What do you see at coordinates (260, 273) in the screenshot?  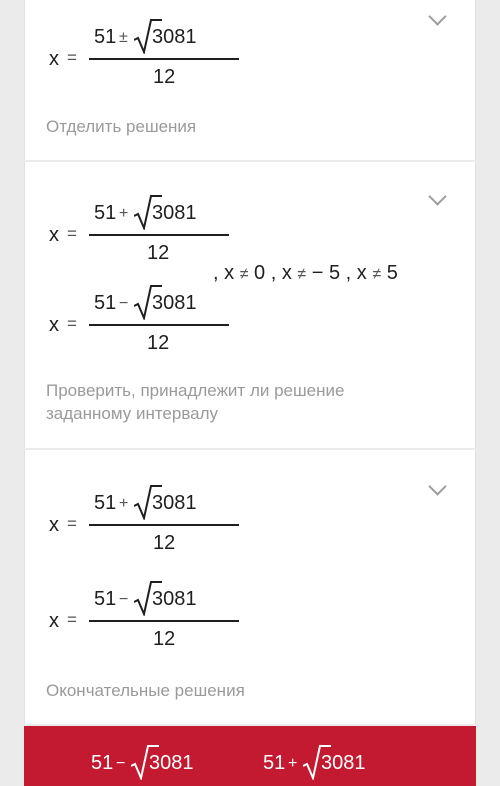 I see `condition-value: 0` at bounding box center [260, 273].